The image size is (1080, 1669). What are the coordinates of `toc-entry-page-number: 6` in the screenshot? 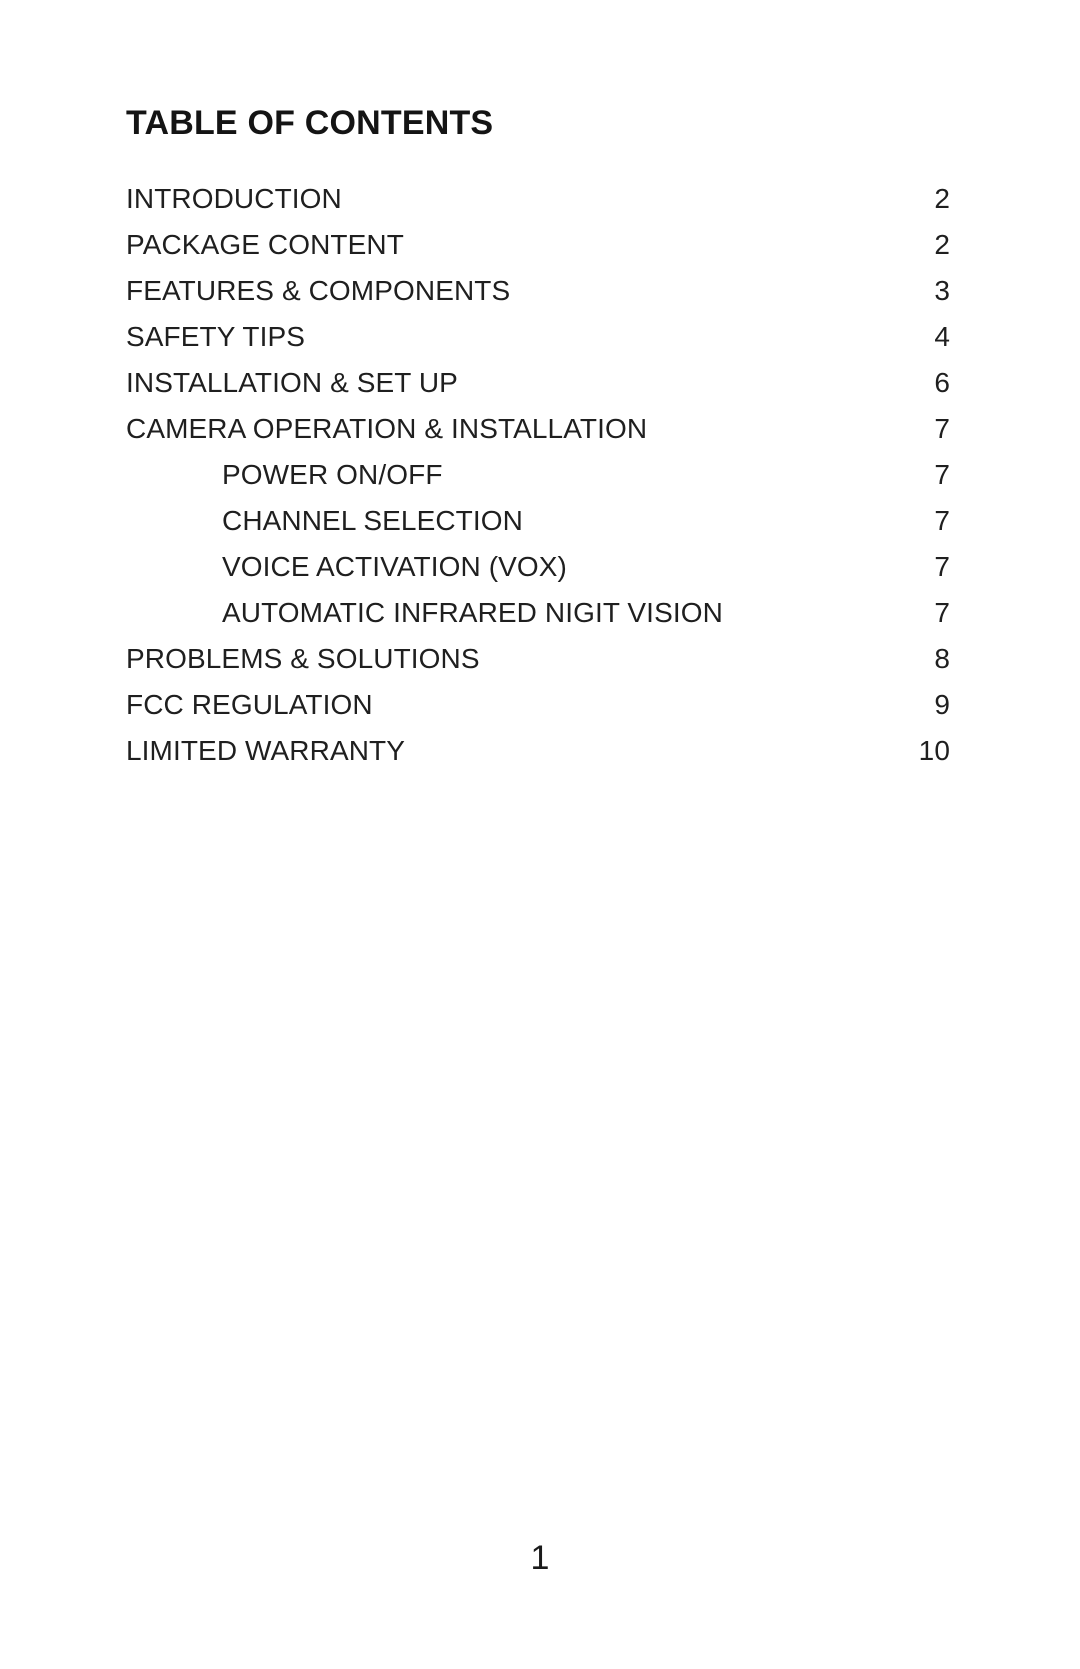 It's located at (942, 383).